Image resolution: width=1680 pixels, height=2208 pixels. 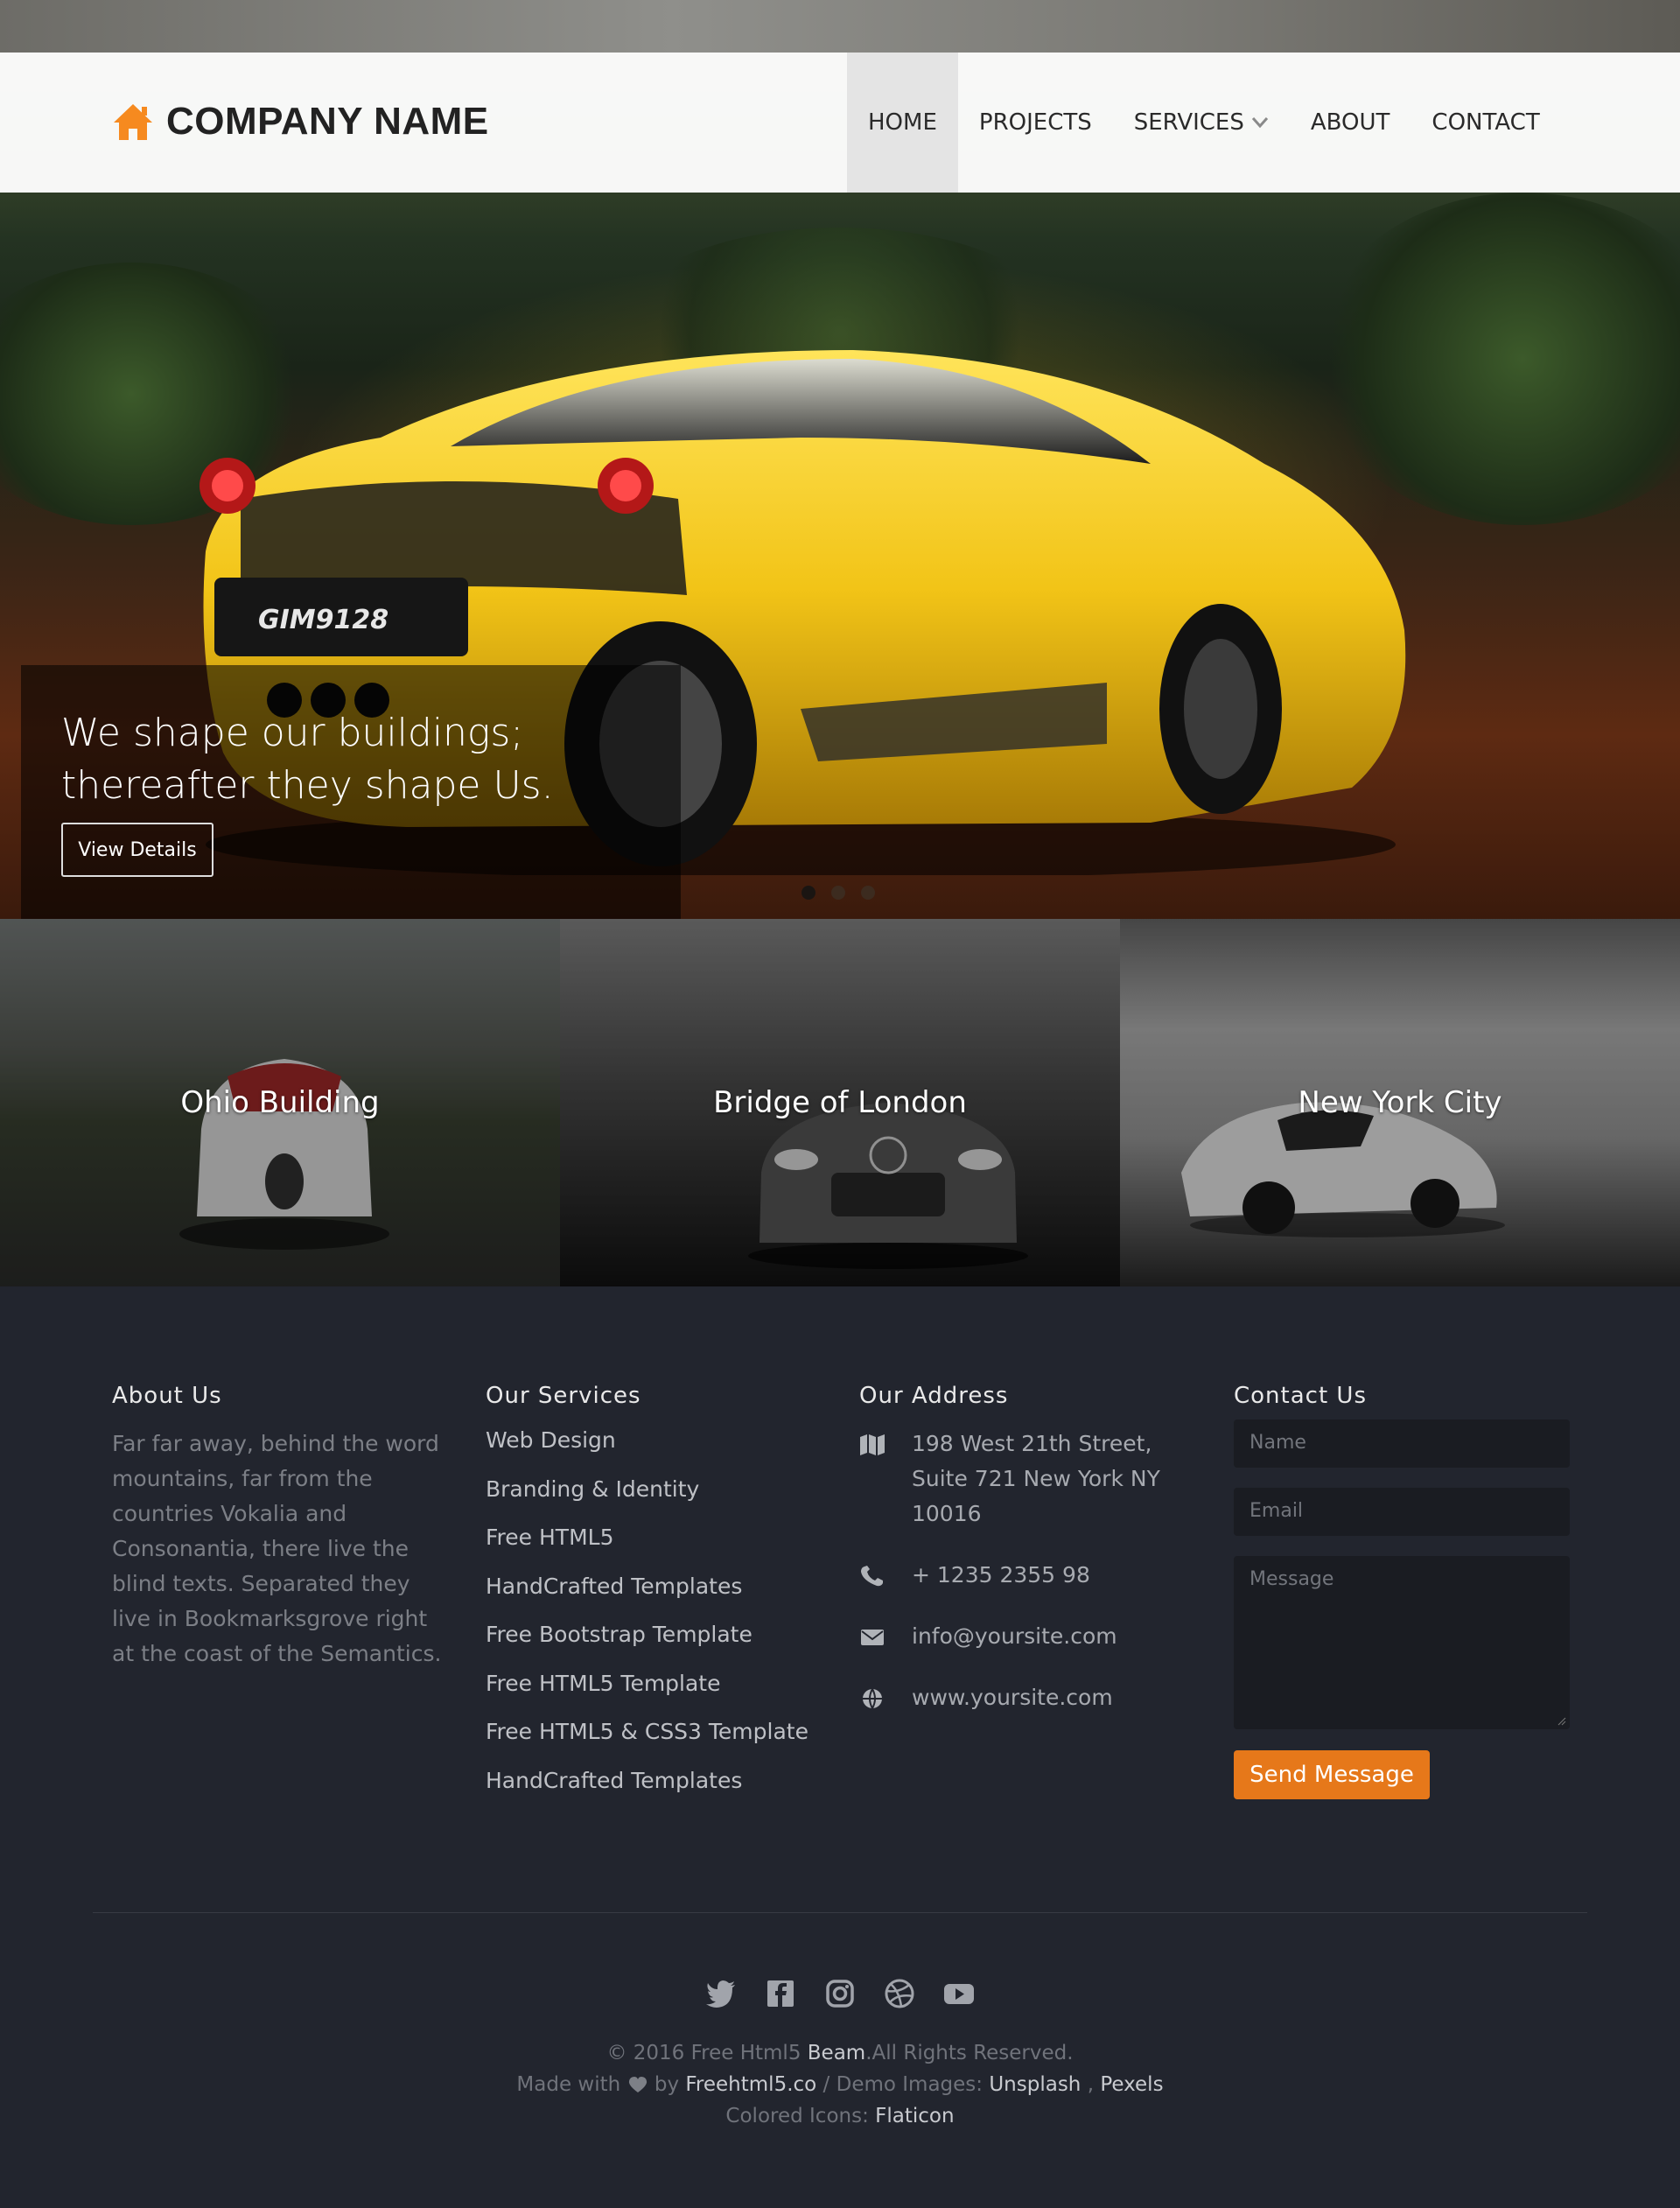 I want to click on main-nav: HOME PROJECTS SERVICES ABOUT CONTACT, so click(x=1204, y=123).